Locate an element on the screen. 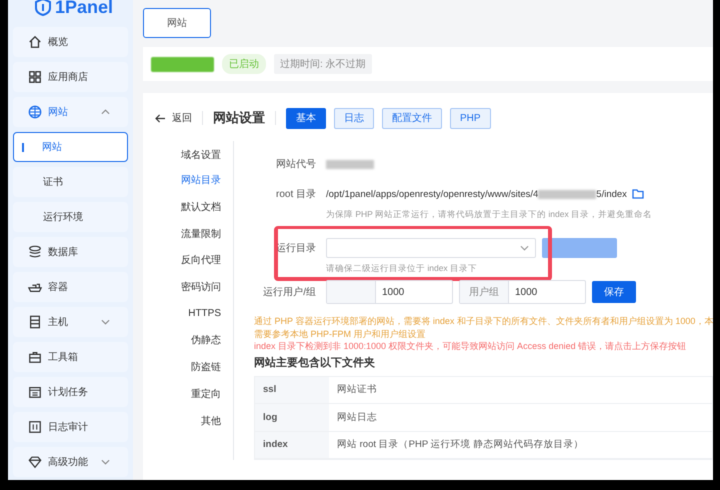 The image size is (720, 490). settings-nav-item: HTTPS is located at coordinates (204, 314).